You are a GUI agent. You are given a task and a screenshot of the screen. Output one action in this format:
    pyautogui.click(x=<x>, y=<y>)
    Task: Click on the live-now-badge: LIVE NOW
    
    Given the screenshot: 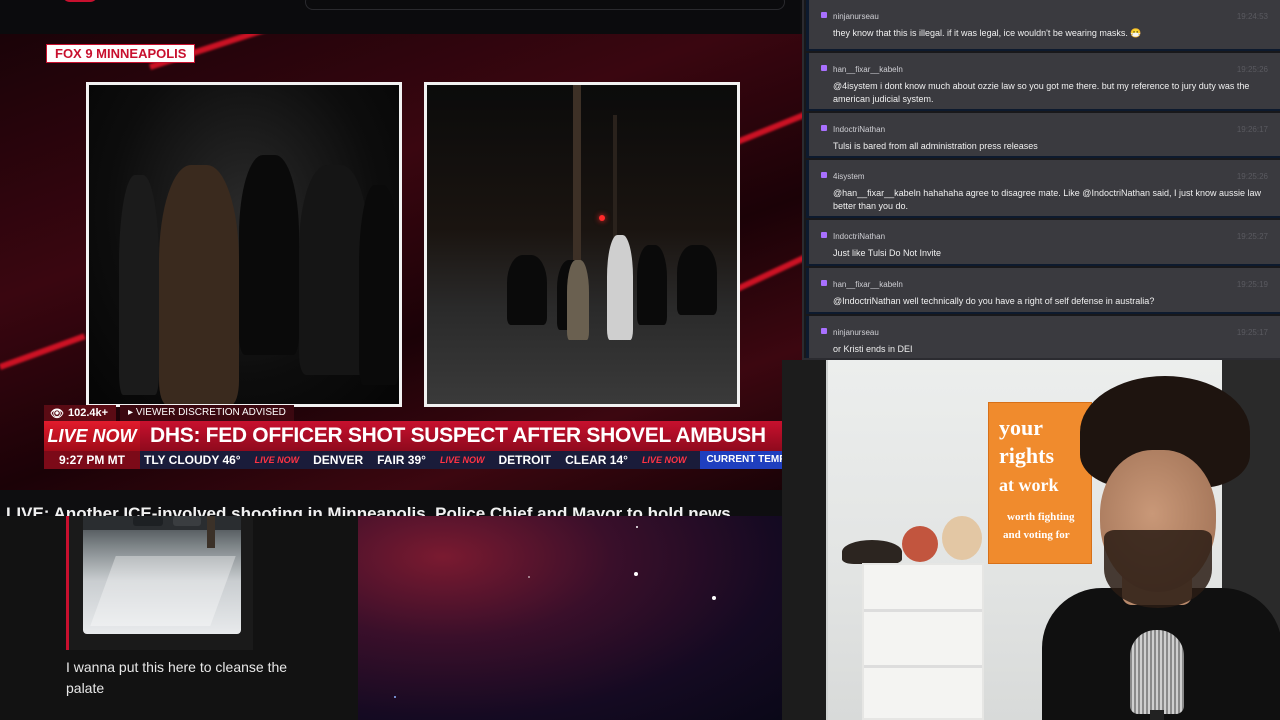 What is the action you would take?
    pyautogui.click(x=92, y=436)
    